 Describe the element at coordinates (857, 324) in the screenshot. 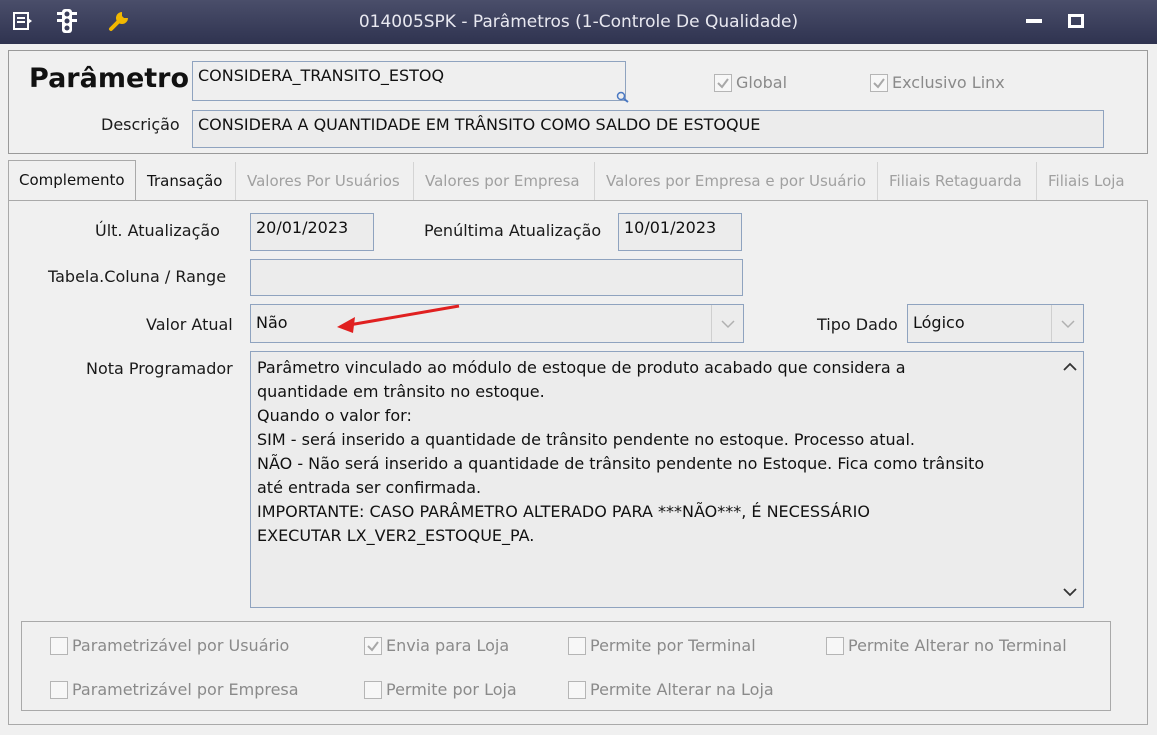

I see `tipo-dado-label: Tipo Dado` at that location.